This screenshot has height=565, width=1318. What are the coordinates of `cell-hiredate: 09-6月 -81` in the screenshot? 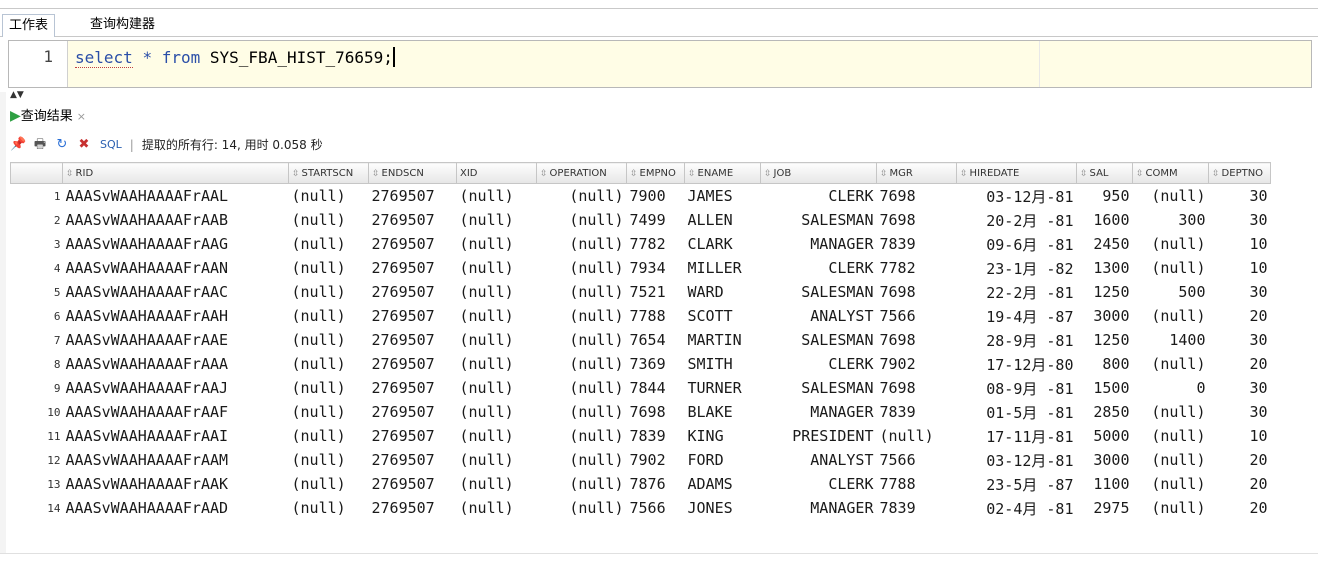 It's located at (1017, 244).